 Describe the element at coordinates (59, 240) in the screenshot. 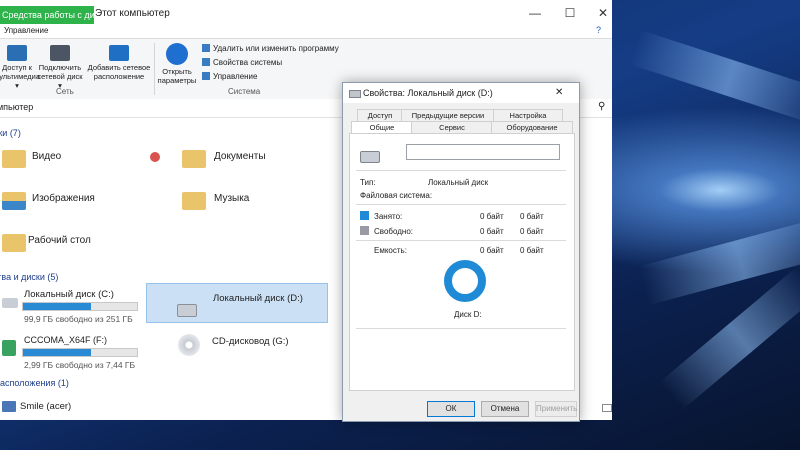

I see `folder-label: Рабочий стол` at that location.